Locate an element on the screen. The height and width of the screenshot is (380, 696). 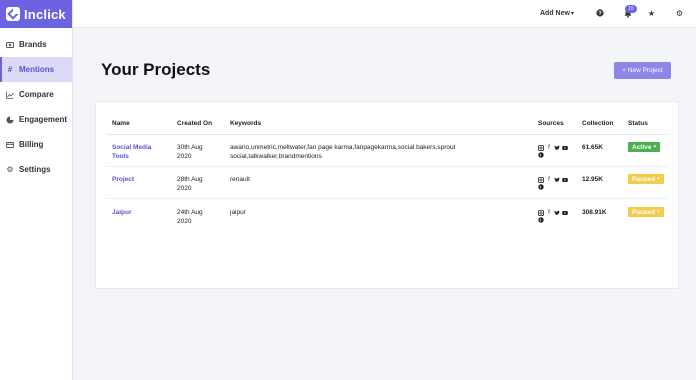
sidebar-item-label: Compare is located at coordinates (36, 94).